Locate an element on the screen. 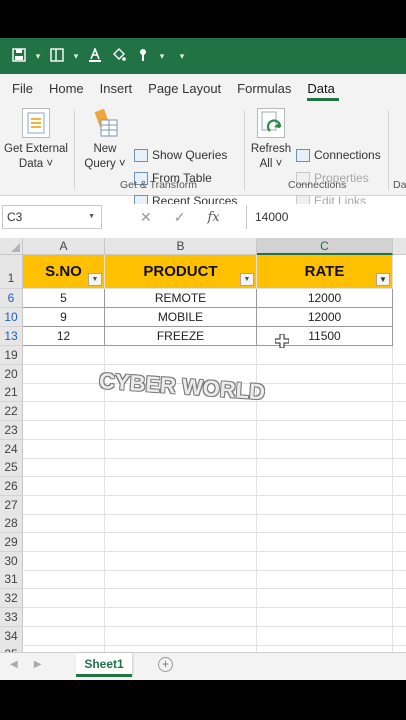 The image size is (406, 720). header-cell-rate: RATE ▼ is located at coordinates (325, 272).